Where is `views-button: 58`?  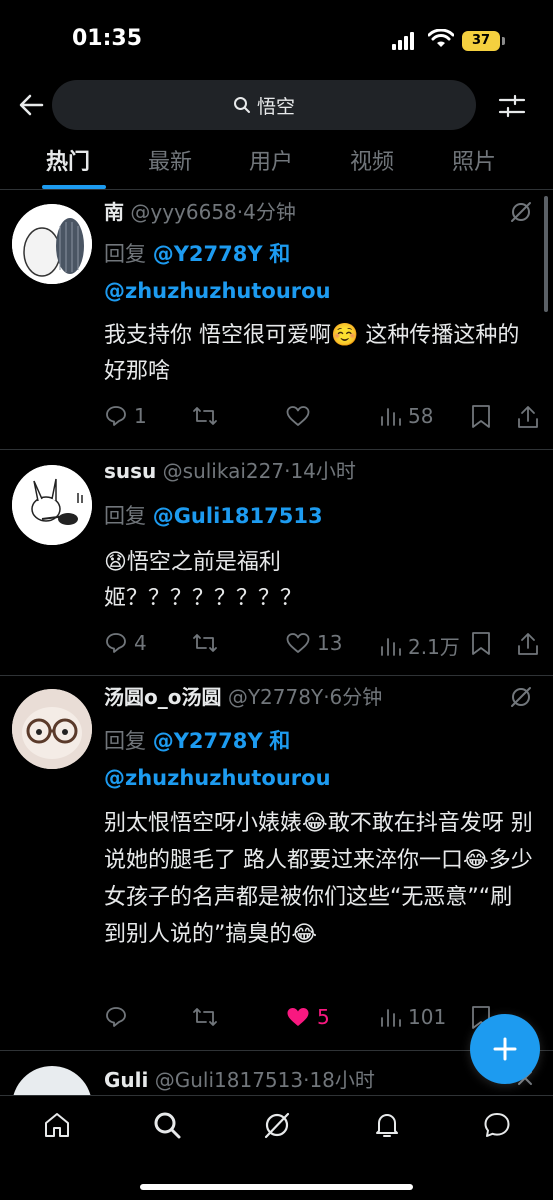 views-button: 58 is located at coordinates (405, 416).